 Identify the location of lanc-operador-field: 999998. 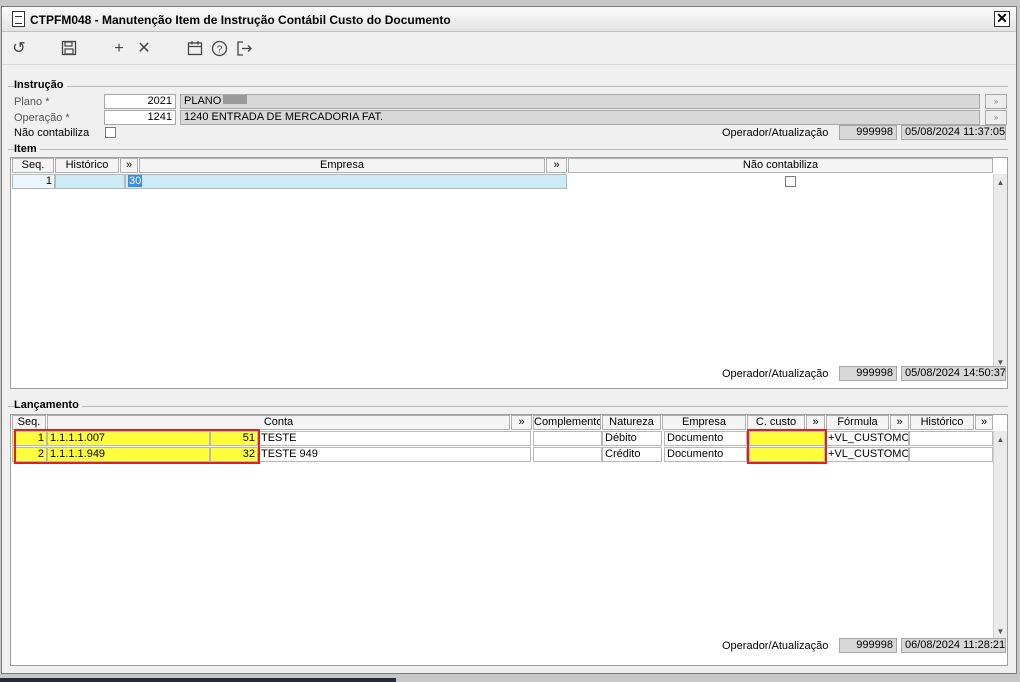
(868, 645).